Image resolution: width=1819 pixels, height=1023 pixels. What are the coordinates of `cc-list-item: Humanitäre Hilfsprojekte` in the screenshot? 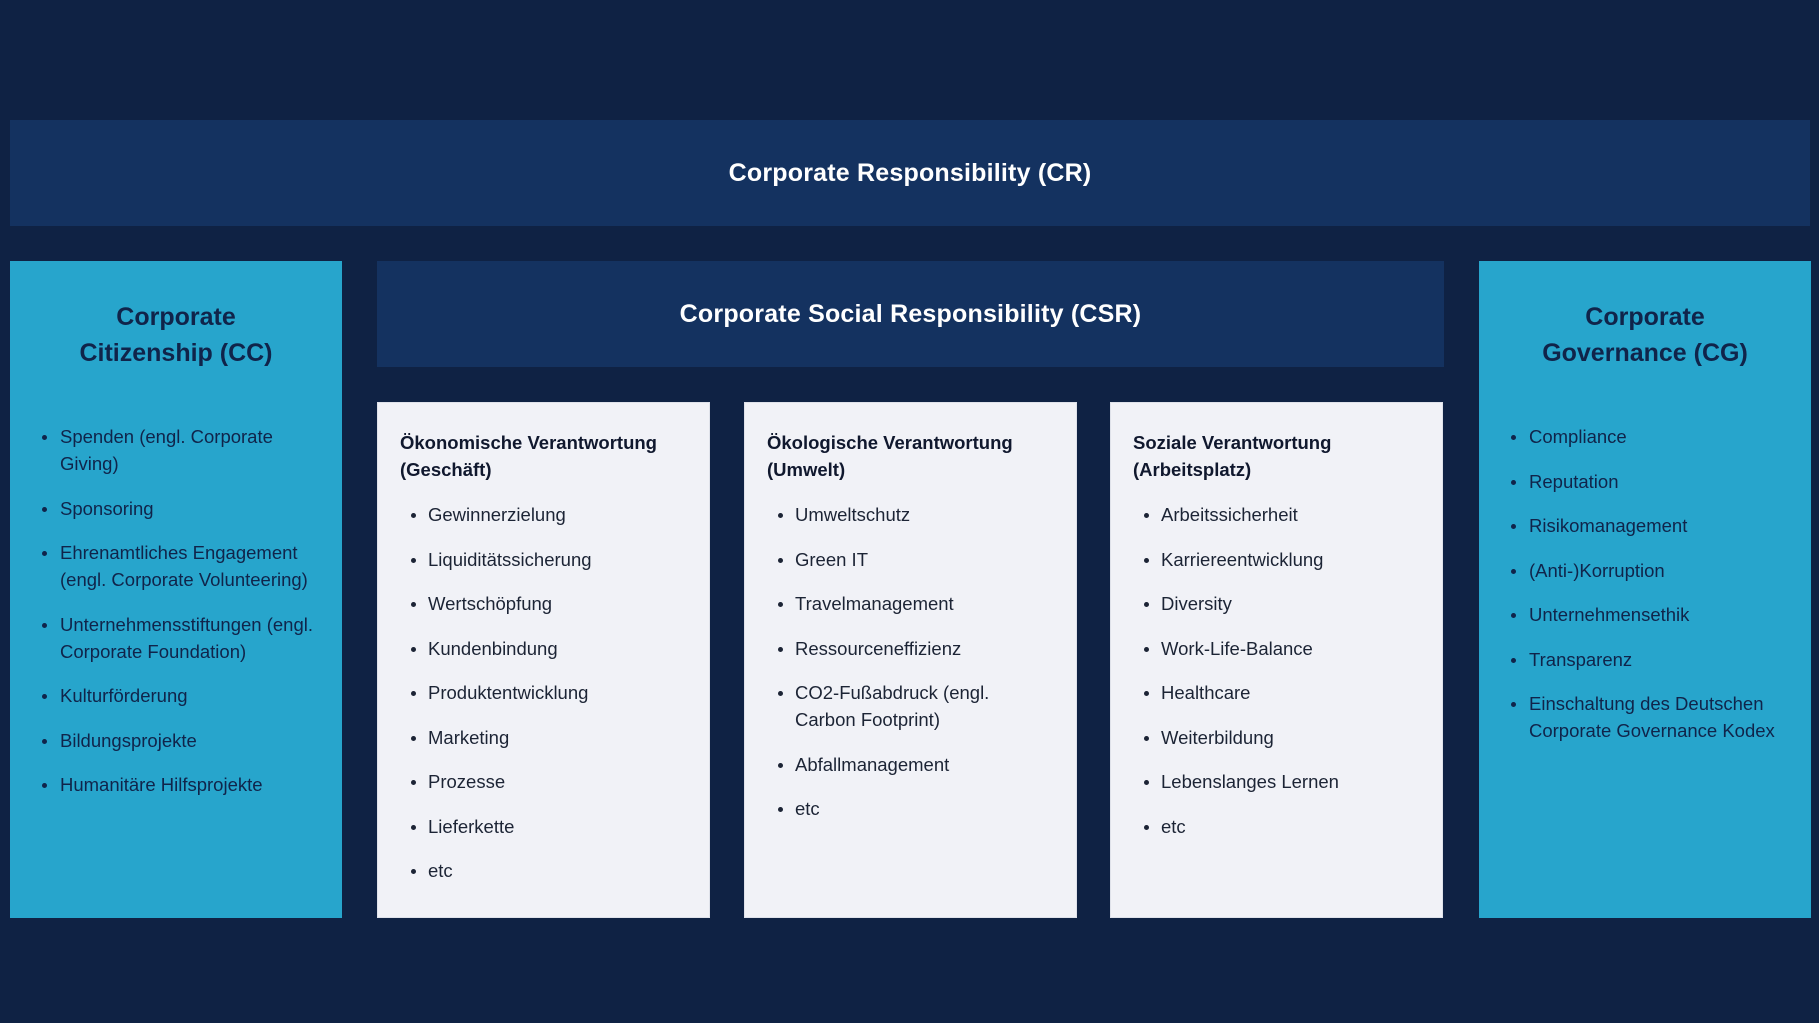 It's located at (176, 784).